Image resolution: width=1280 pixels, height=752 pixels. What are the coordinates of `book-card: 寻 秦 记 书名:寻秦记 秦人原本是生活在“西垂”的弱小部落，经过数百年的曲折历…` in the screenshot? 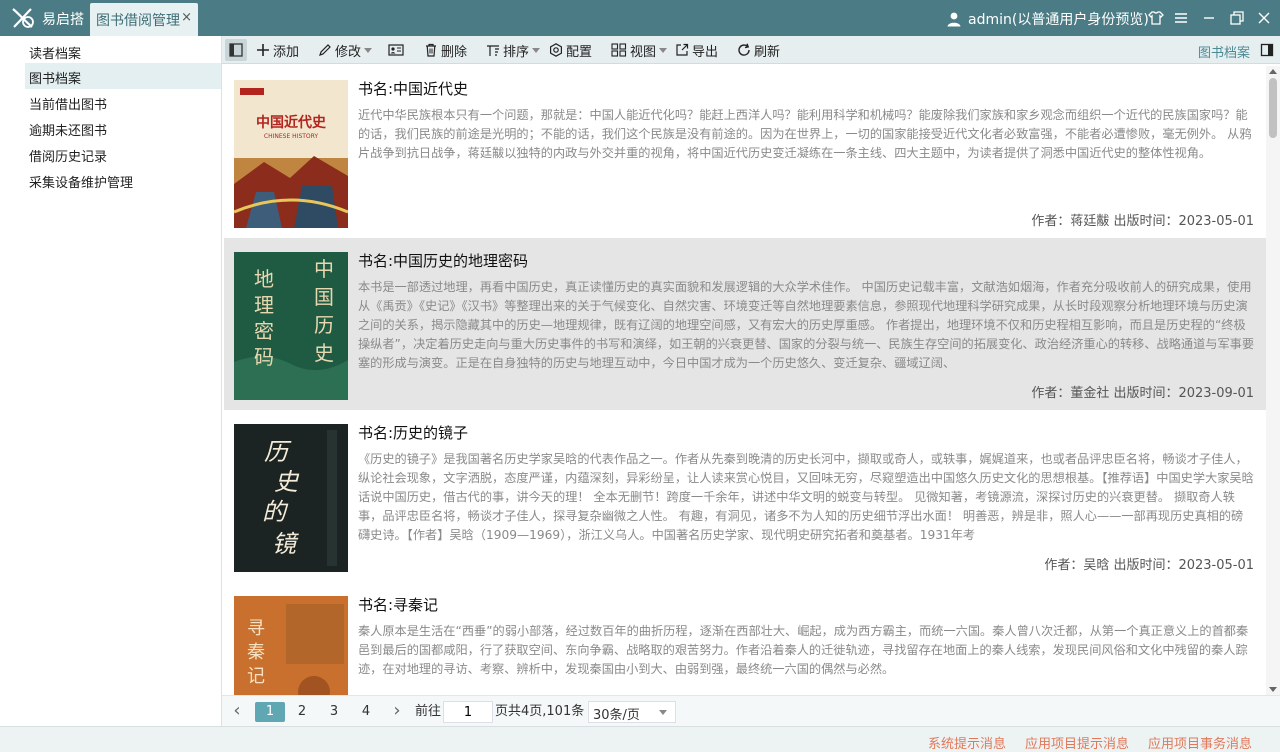 It's located at (745, 638).